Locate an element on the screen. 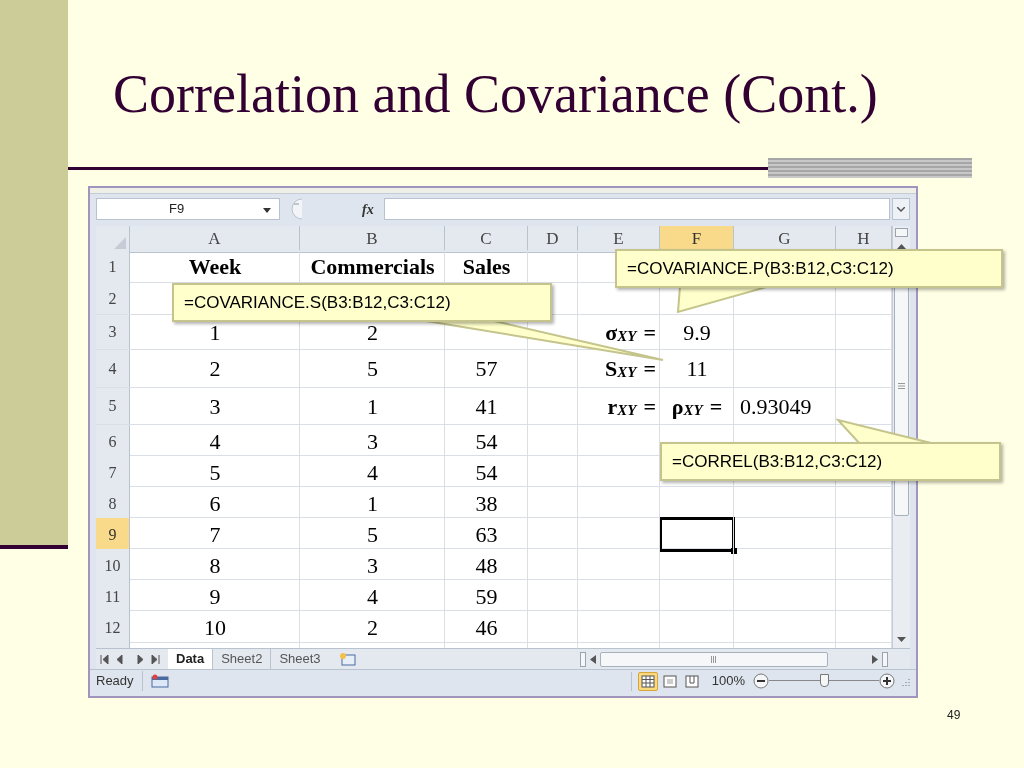  function-button: fx is located at coordinates (368, 209).